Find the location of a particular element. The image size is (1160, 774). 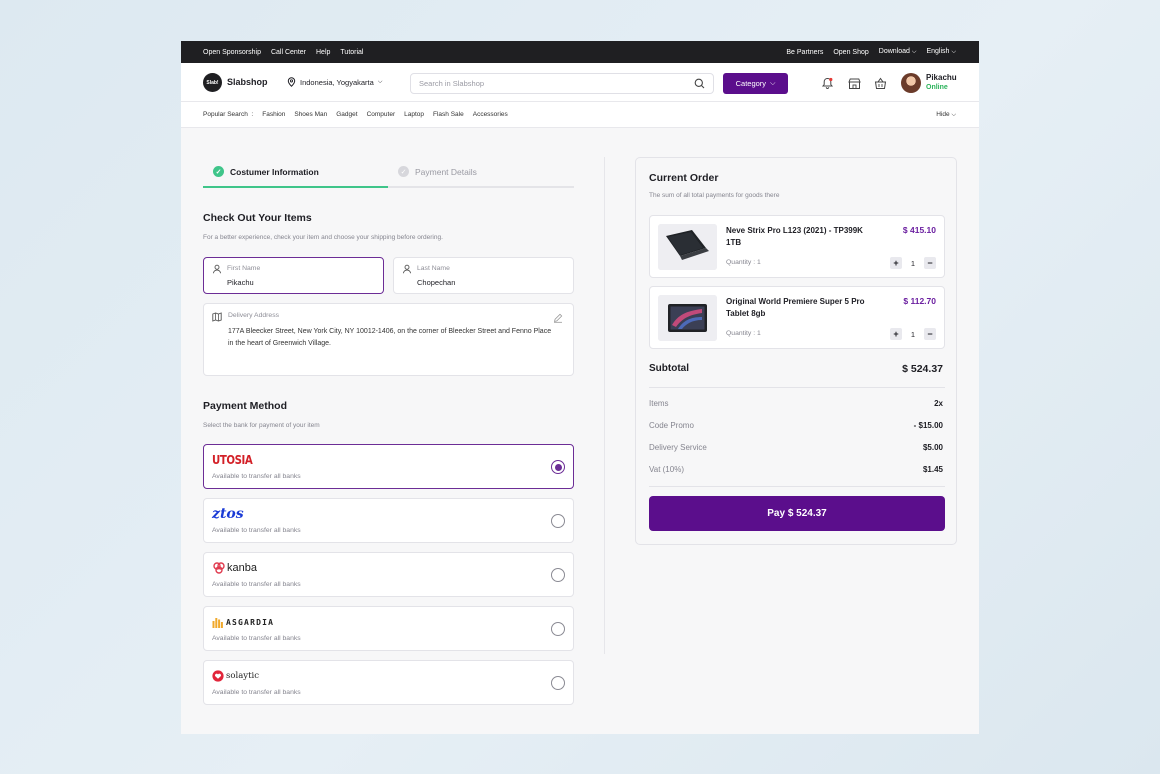

solaytic-logo: solaytic is located at coordinates (235, 676).